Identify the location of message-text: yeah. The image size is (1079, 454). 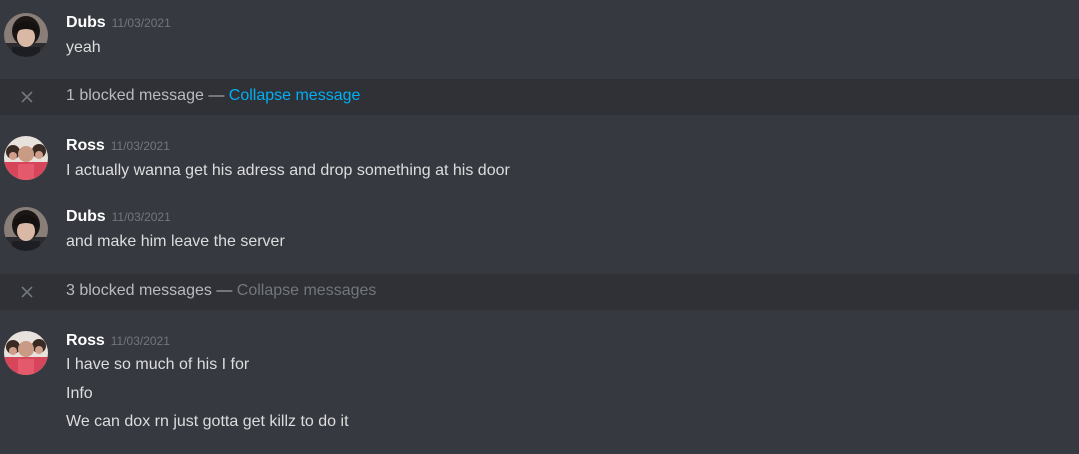
(83, 47).